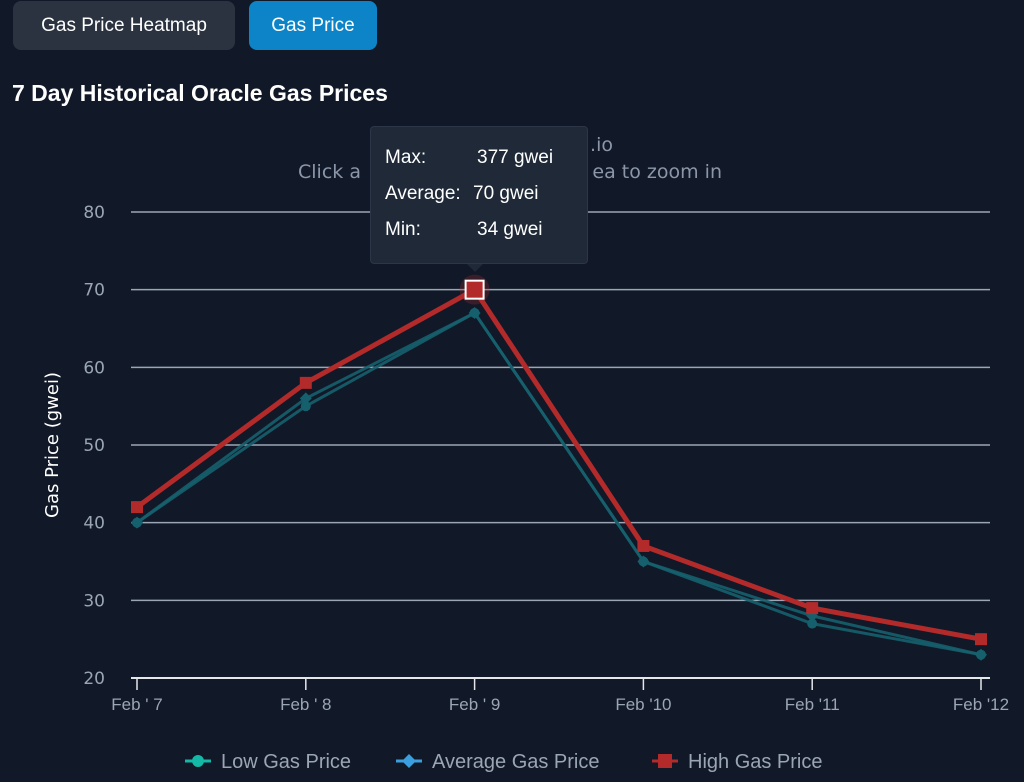 The height and width of the screenshot is (782, 1024). I want to click on tooltip-min-label: Min:, so click(403, 229).